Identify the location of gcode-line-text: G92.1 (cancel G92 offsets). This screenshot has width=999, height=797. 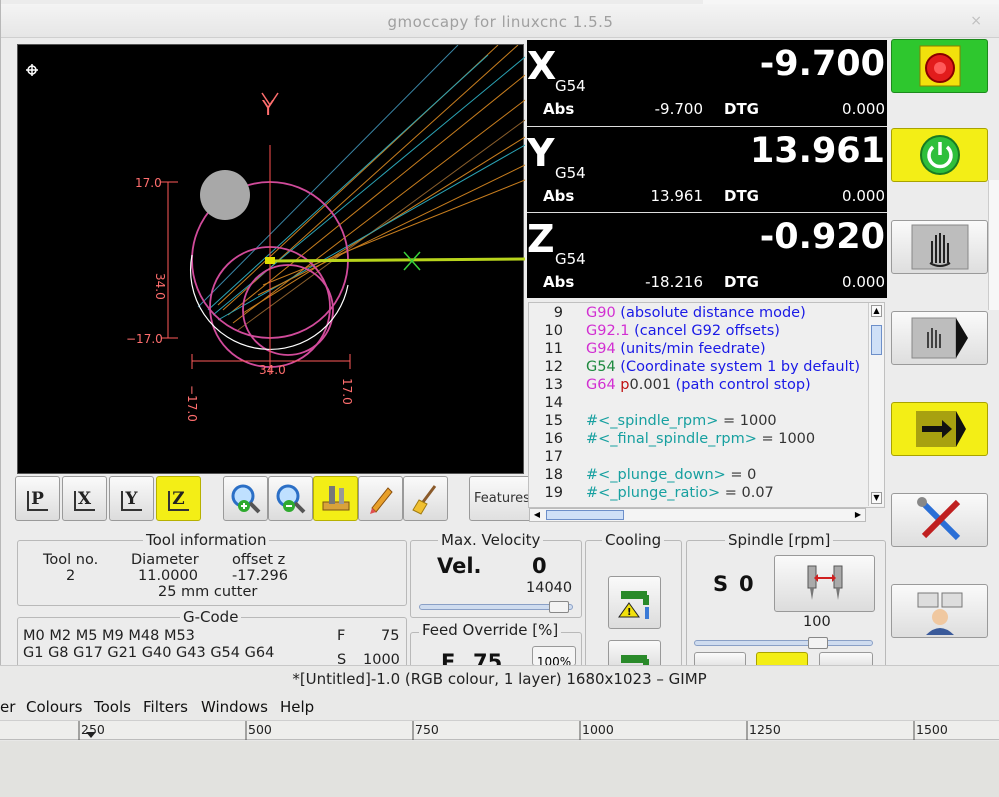
(683, 331).